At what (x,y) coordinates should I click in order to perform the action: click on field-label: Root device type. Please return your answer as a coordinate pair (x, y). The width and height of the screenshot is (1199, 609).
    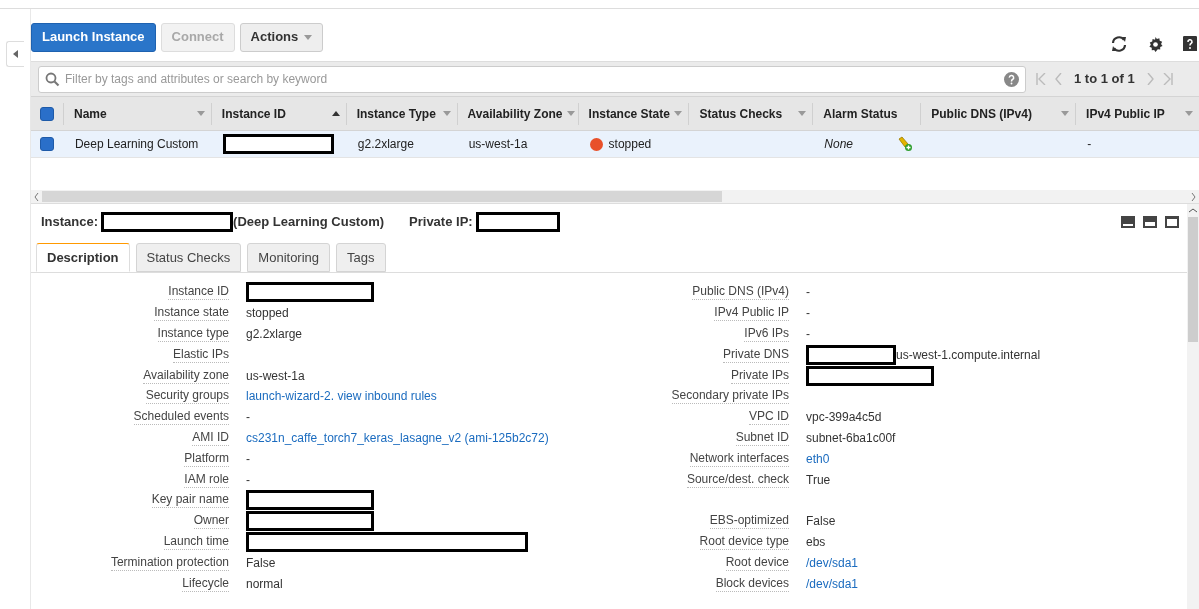
    Looking at the image, I should click on (744, 541).